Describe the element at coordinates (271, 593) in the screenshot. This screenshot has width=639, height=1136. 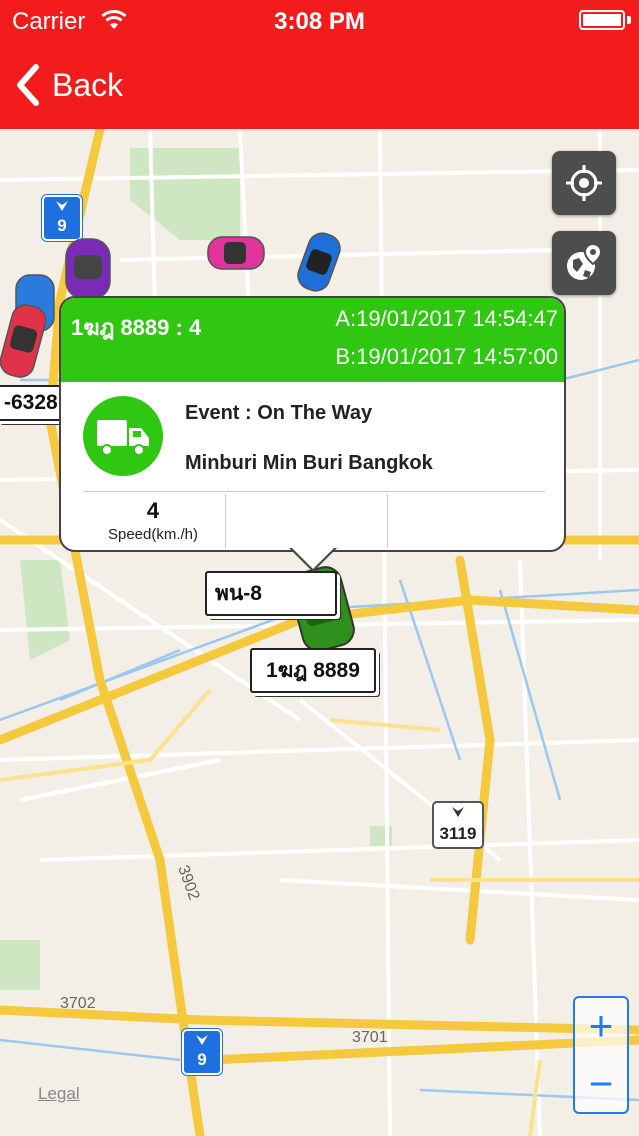
I see `vehicle-label-pn8: พน-8` at that location.